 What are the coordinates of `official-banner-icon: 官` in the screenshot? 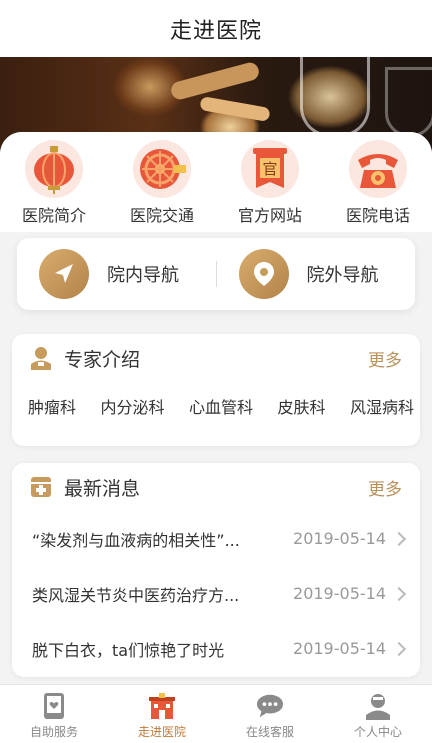 It's located at (270, 169).